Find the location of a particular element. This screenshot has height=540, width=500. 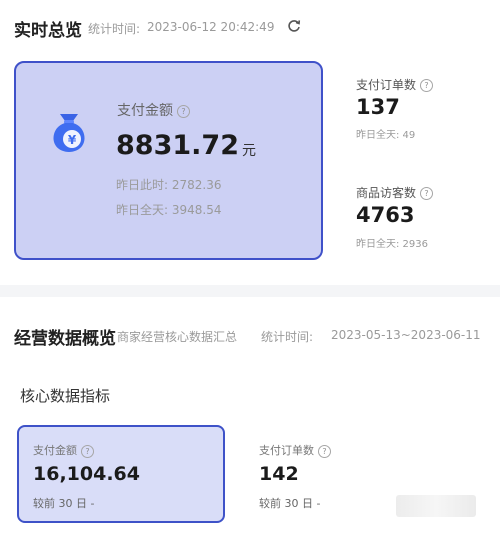

visitor-count-label: 商品访客数? is located at coordinates (395, 192).